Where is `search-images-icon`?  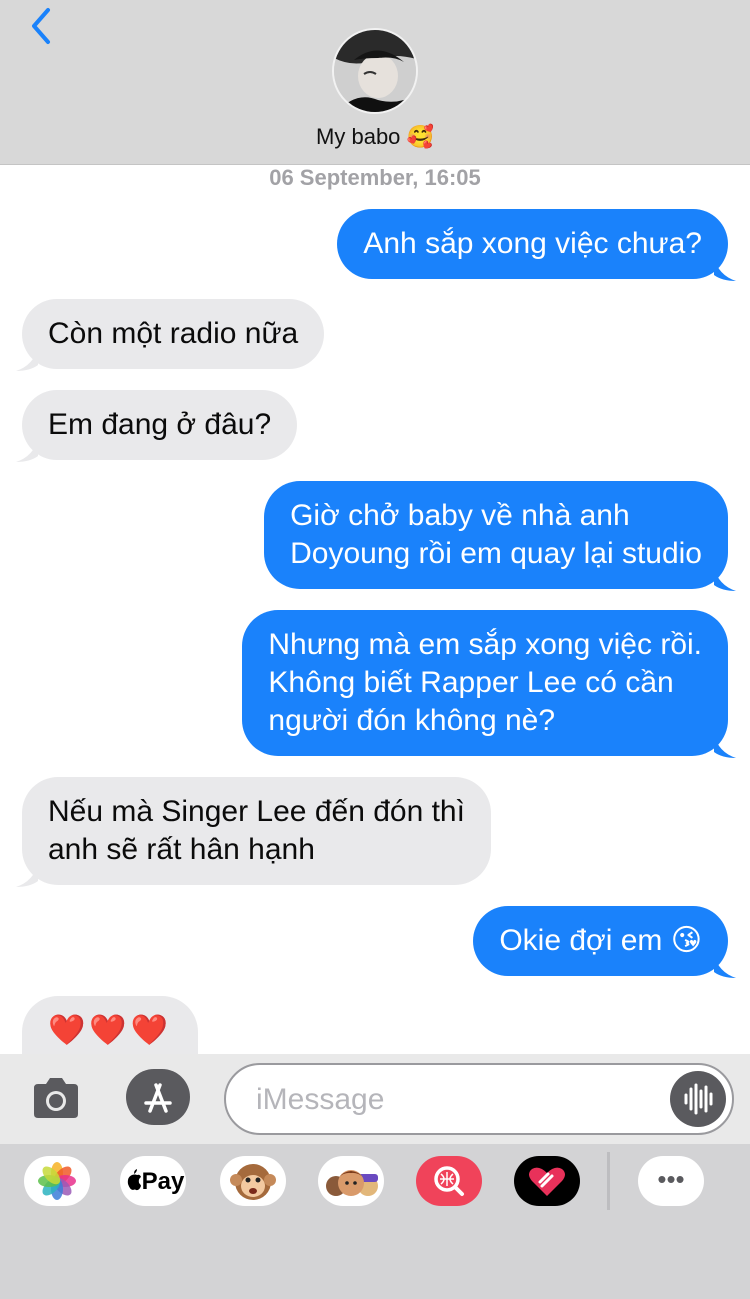
search-images-icon is located at coordinates (449, 1181).